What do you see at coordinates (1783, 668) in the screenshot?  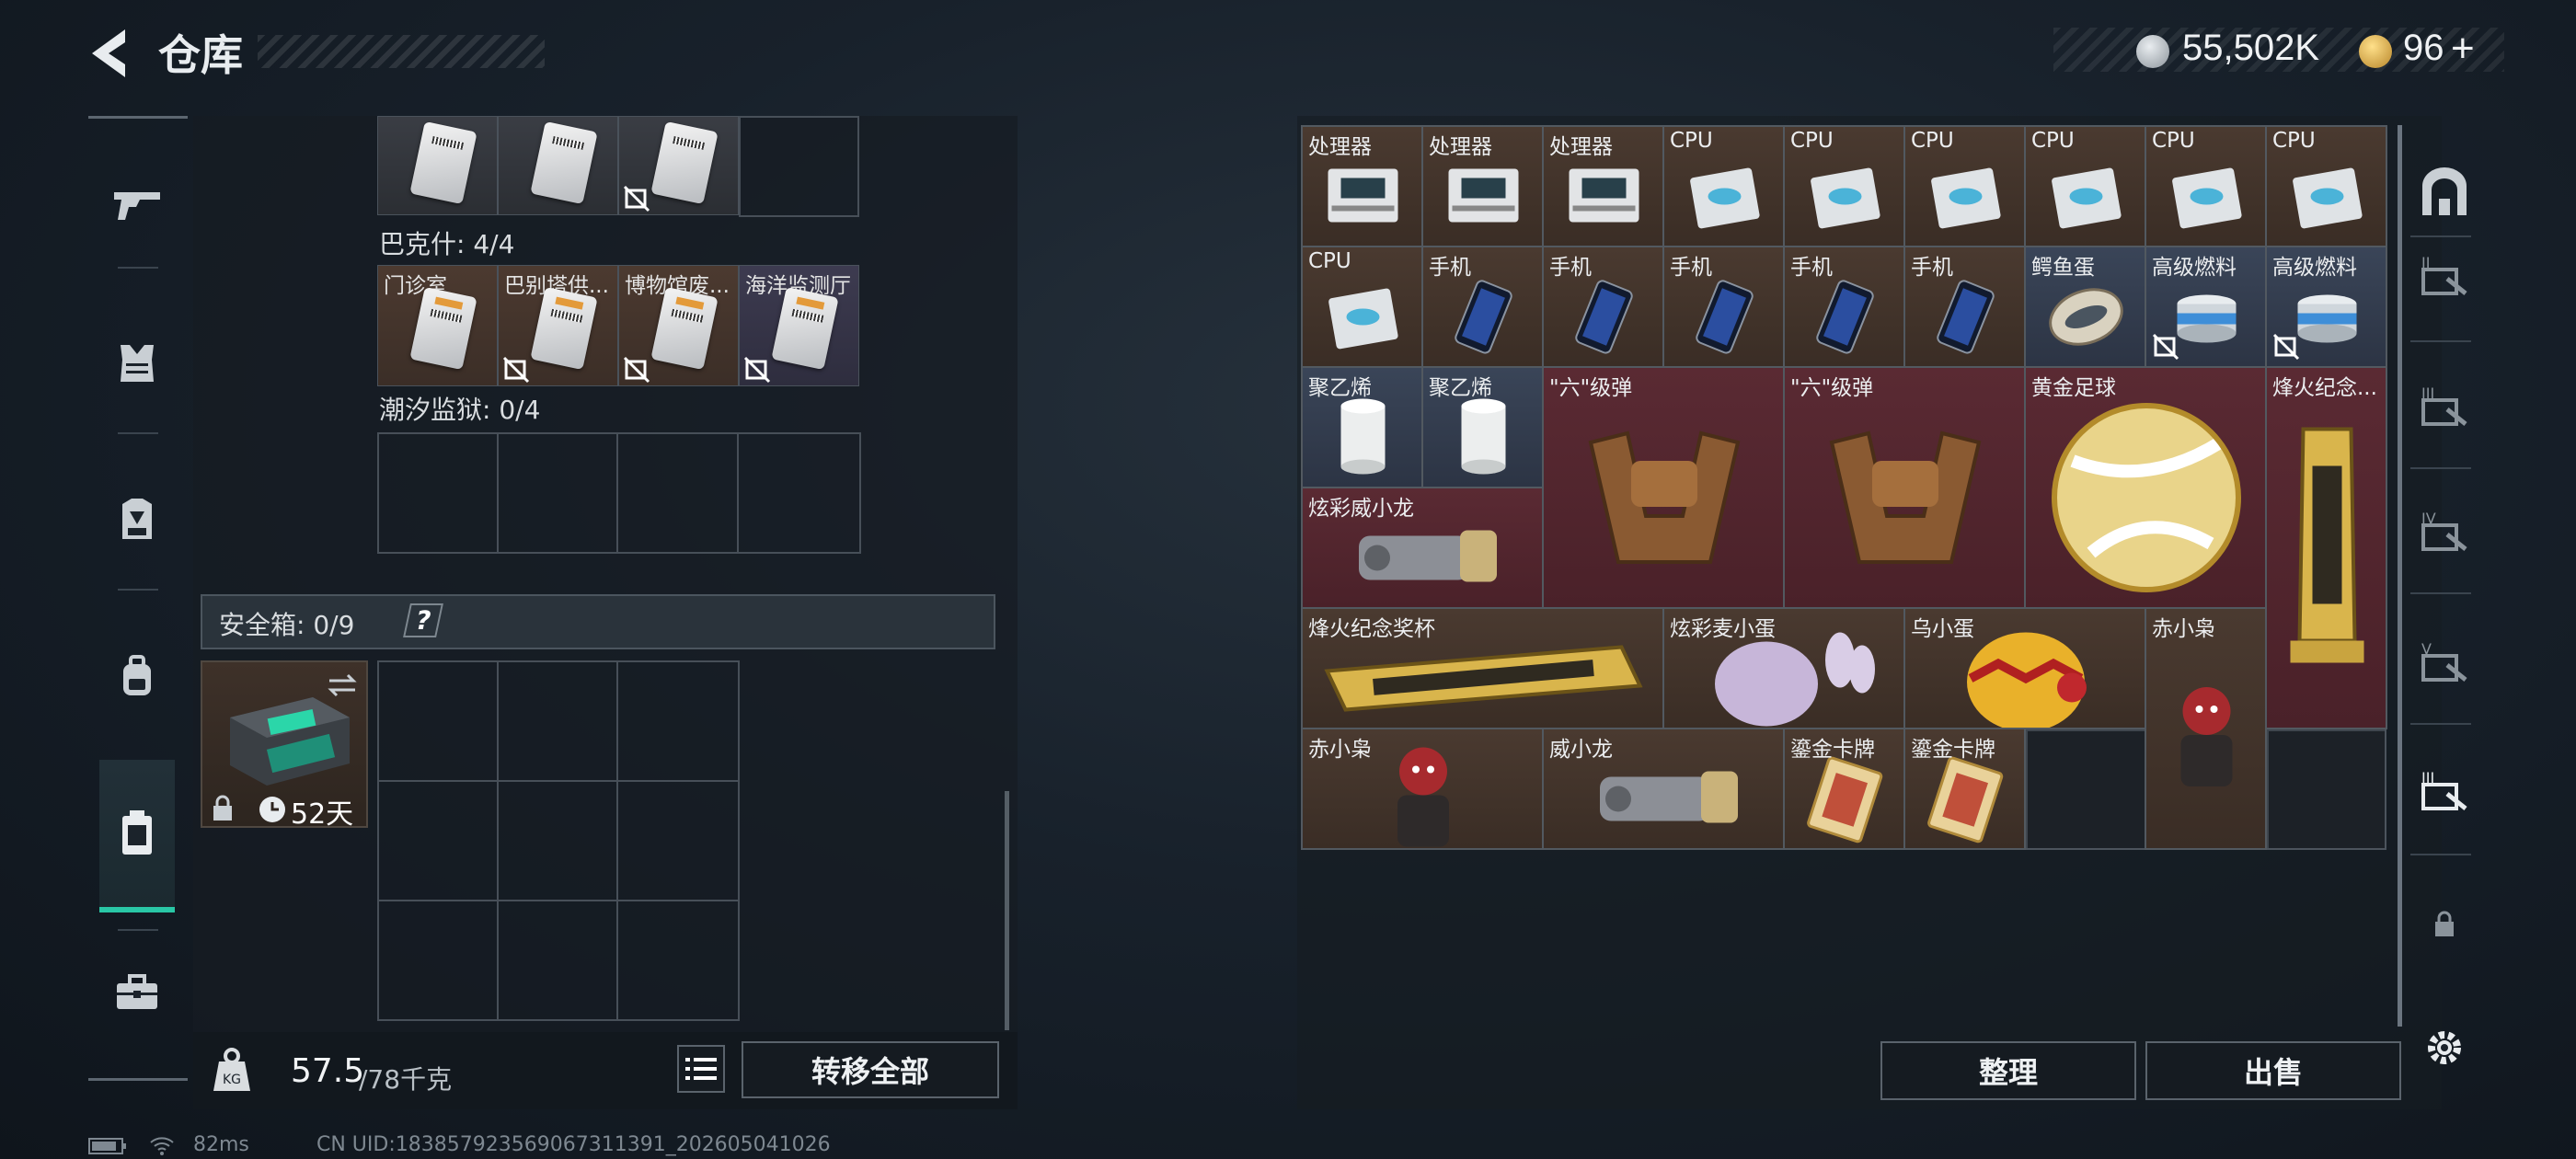 I see `stash-item-bunny: 炫彩麦小蛋` at bounding box center [1783, 668].